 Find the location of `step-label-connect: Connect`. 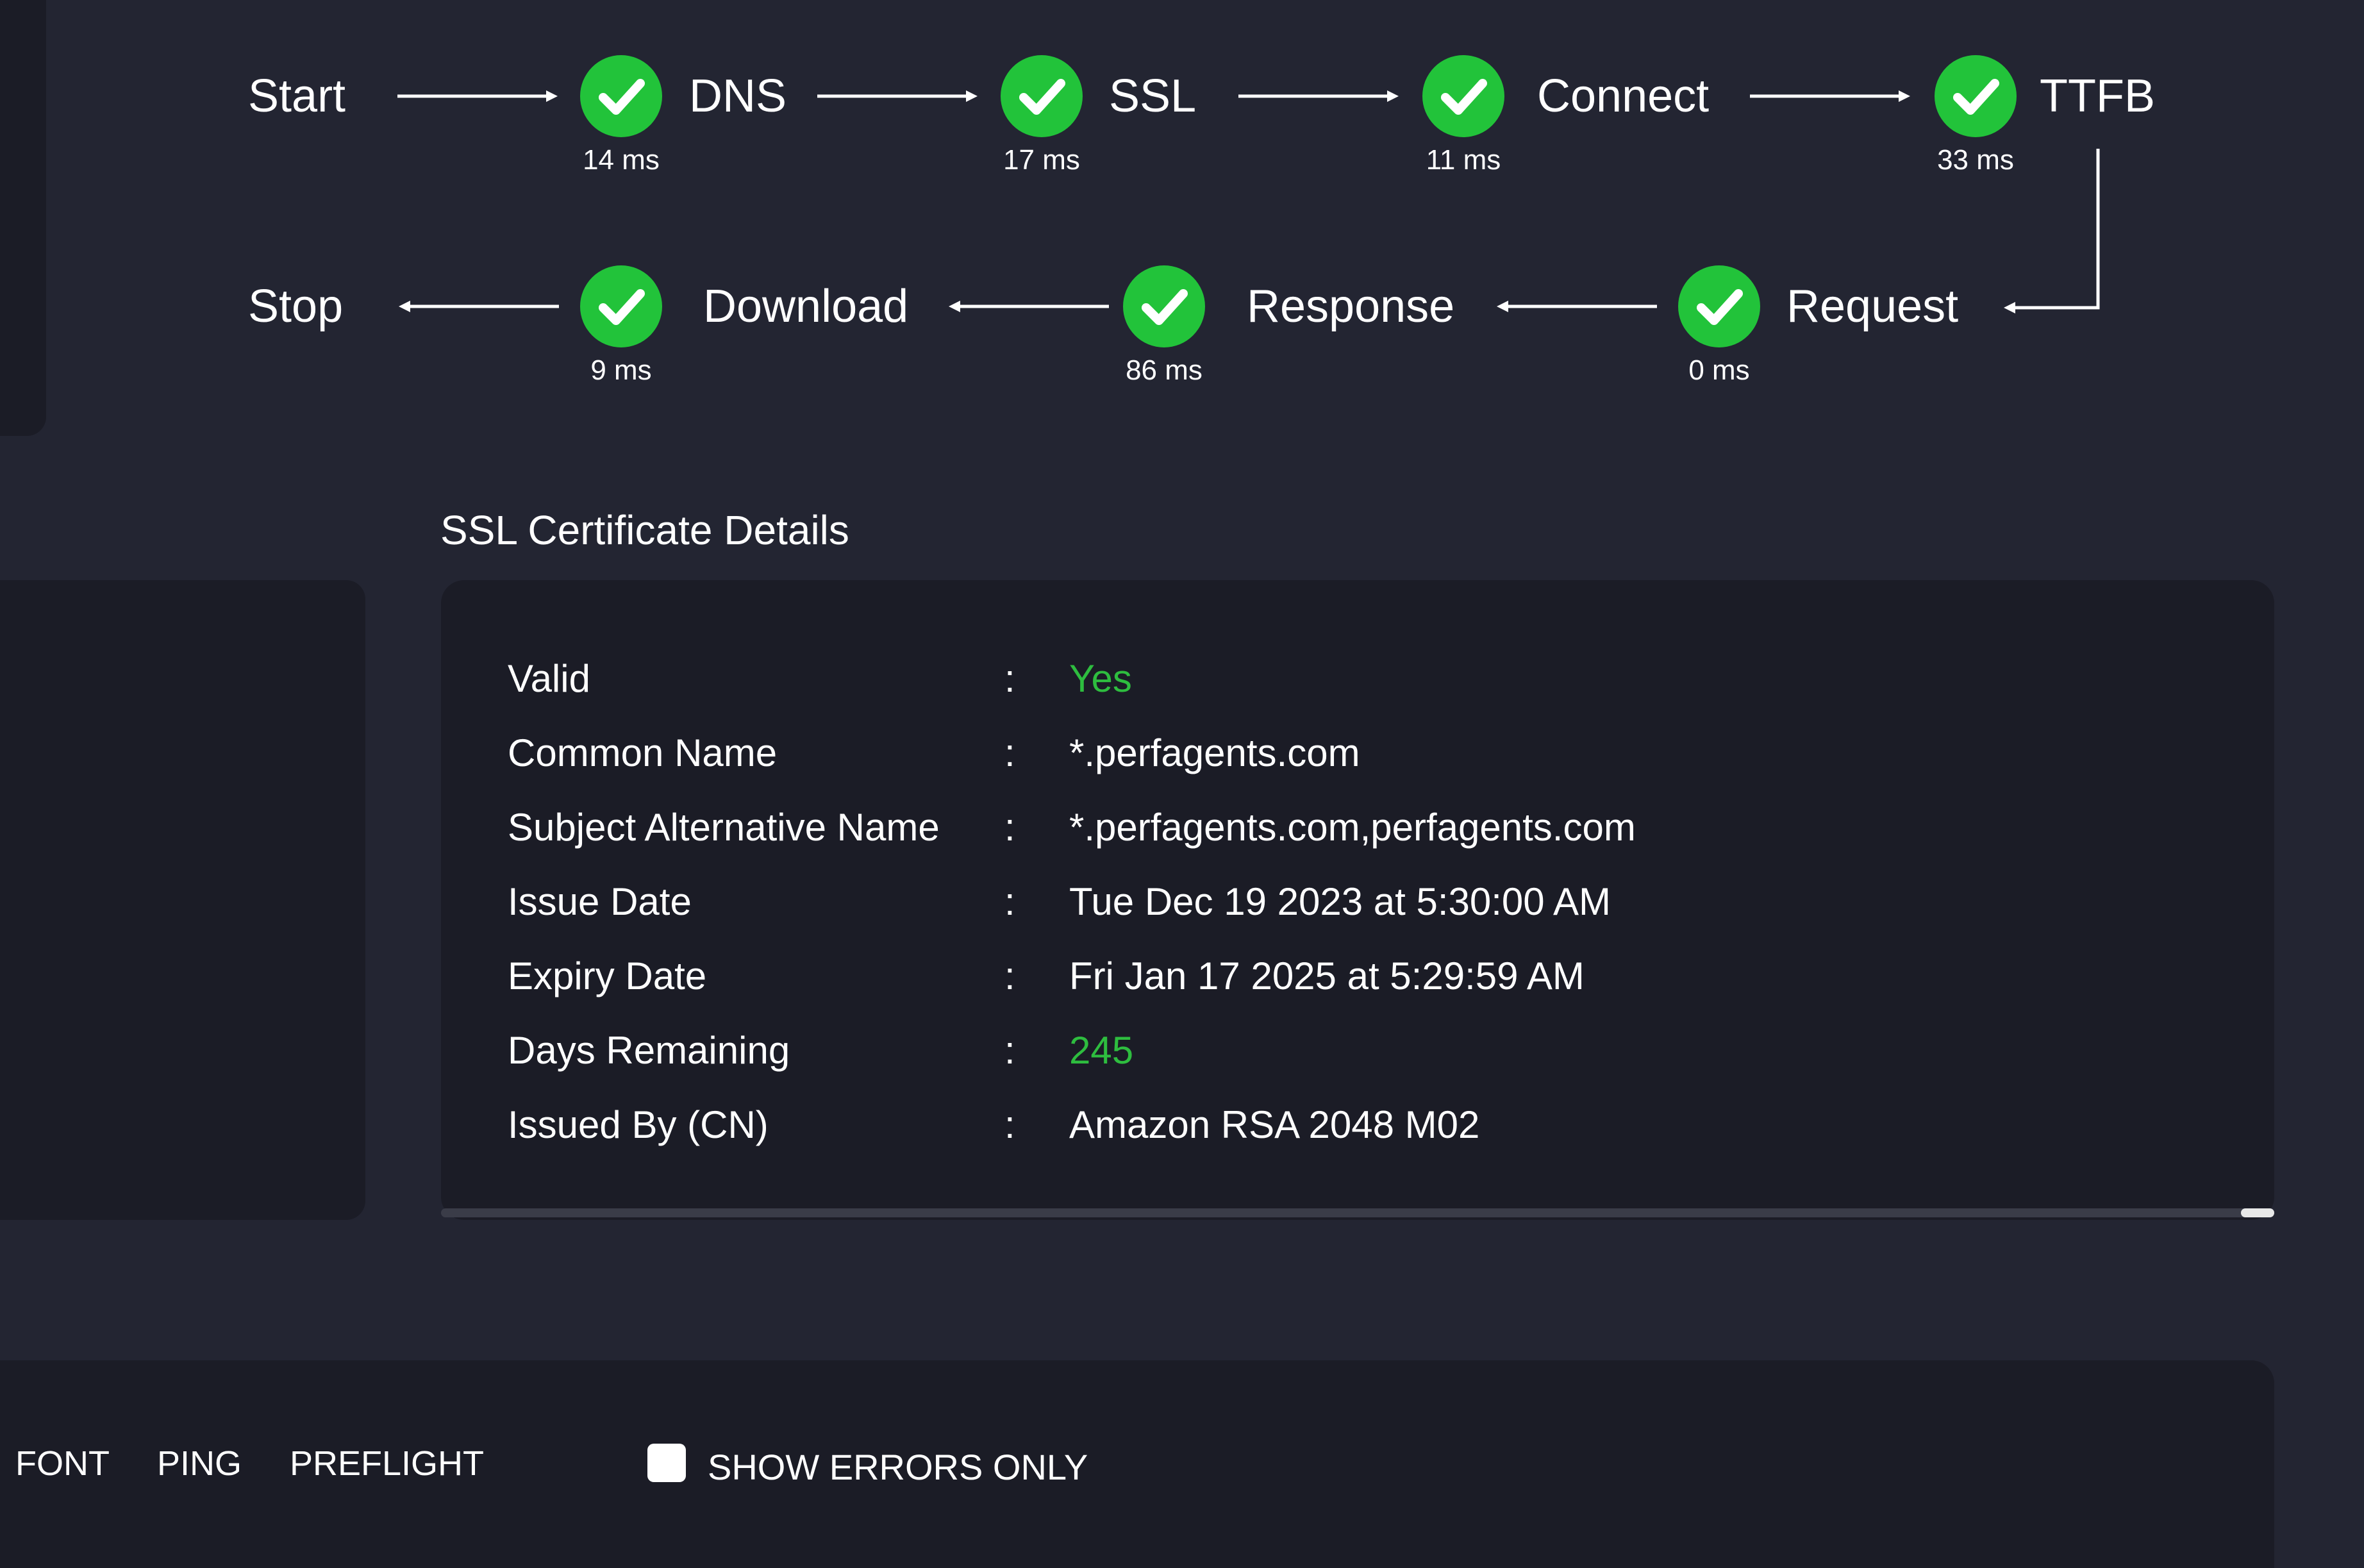

step-label-connect: Connect is located at coordinates (1624, 96).